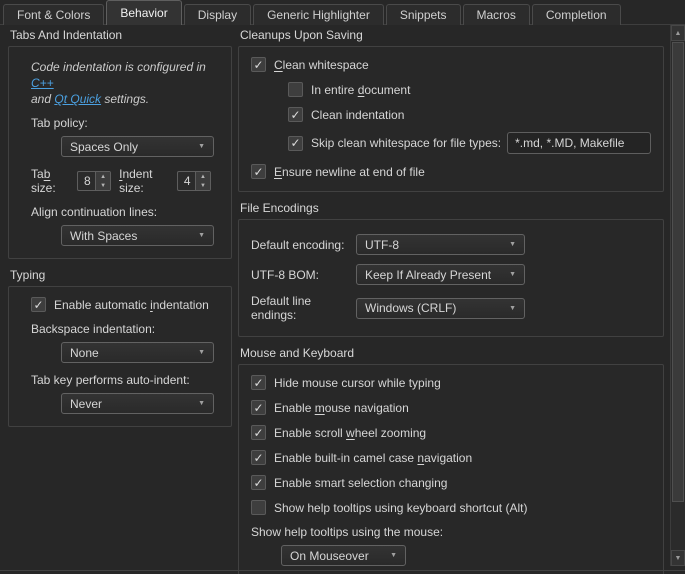  I want to click on tooltips-mouse-value: On Mouseover, so click(329, 555).